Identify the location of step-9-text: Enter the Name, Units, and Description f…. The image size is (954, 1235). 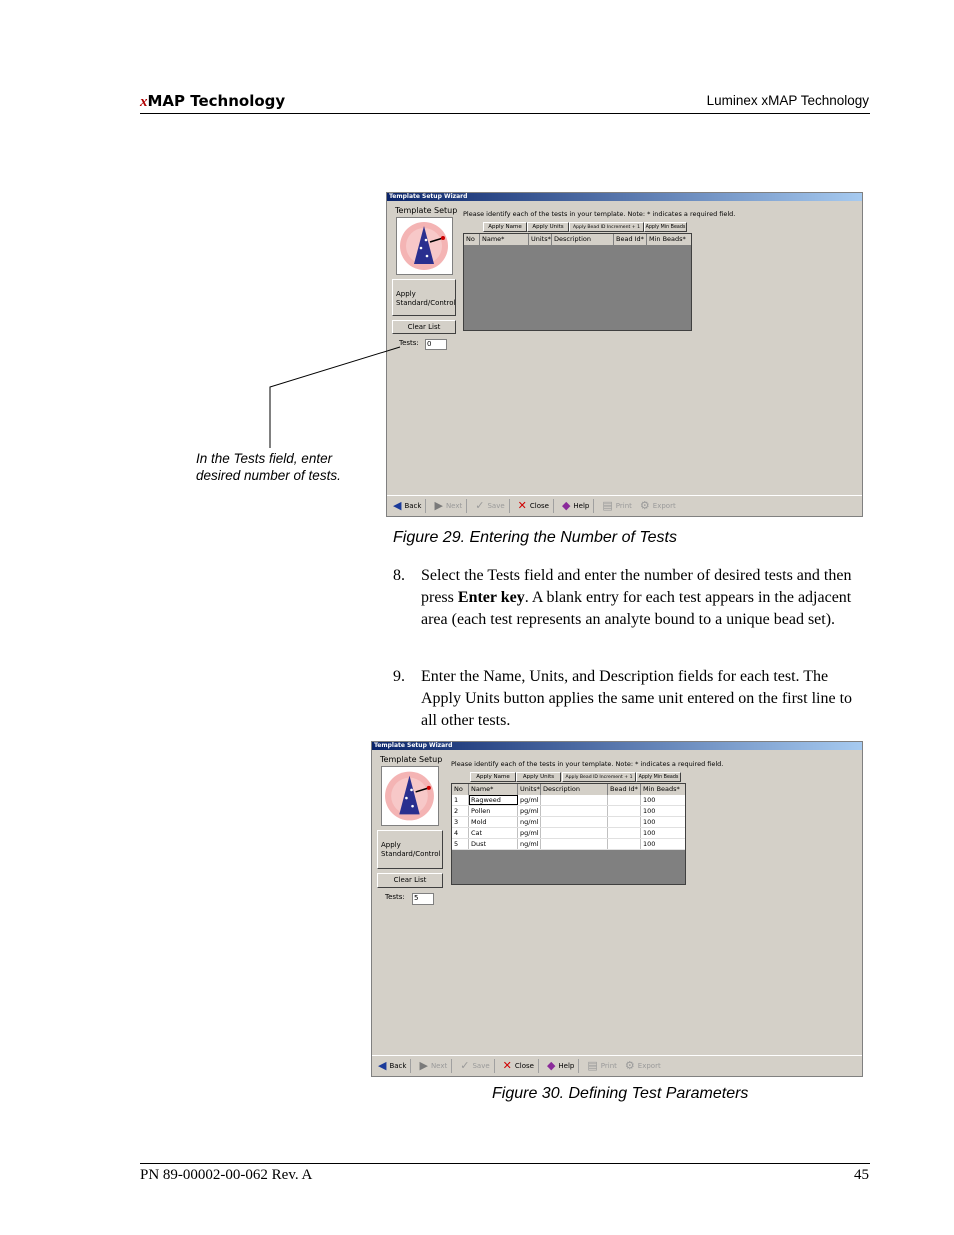
(637, 698).